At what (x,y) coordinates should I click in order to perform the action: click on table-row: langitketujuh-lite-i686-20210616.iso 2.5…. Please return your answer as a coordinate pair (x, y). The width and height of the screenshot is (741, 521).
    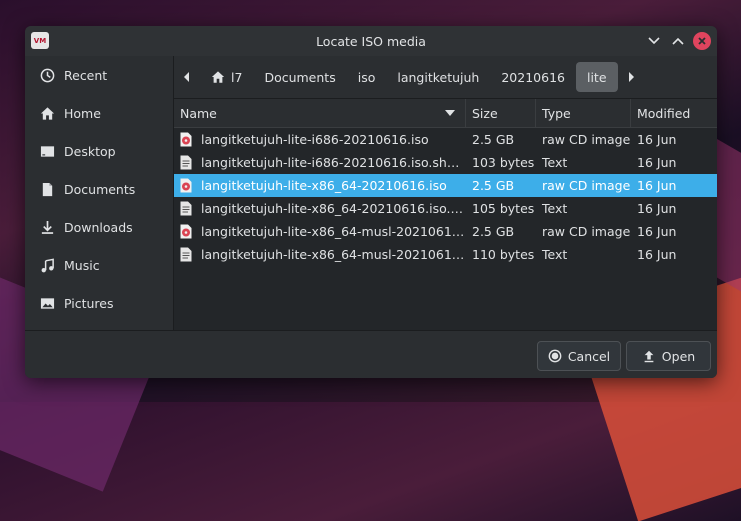
    Looking at the image, I should click on (445, 139).